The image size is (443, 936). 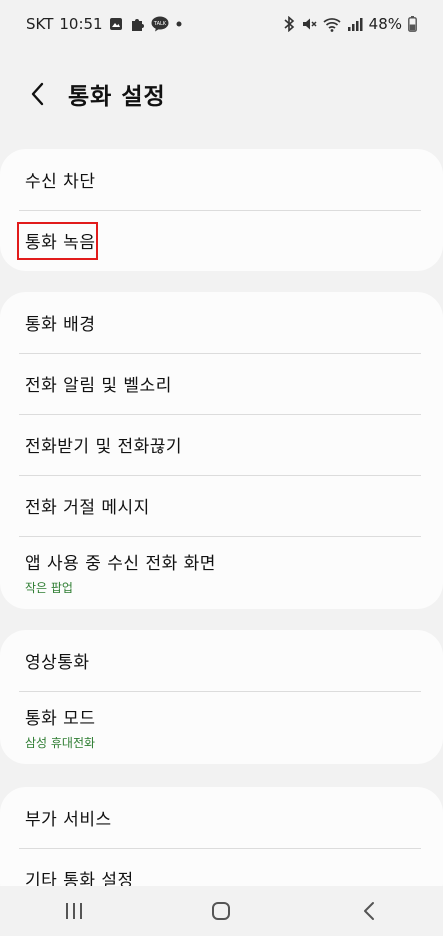 What do you see at coordinates (179, 24) in the screenshot?
I see `dot-icon` at bounding box center [179, 24].